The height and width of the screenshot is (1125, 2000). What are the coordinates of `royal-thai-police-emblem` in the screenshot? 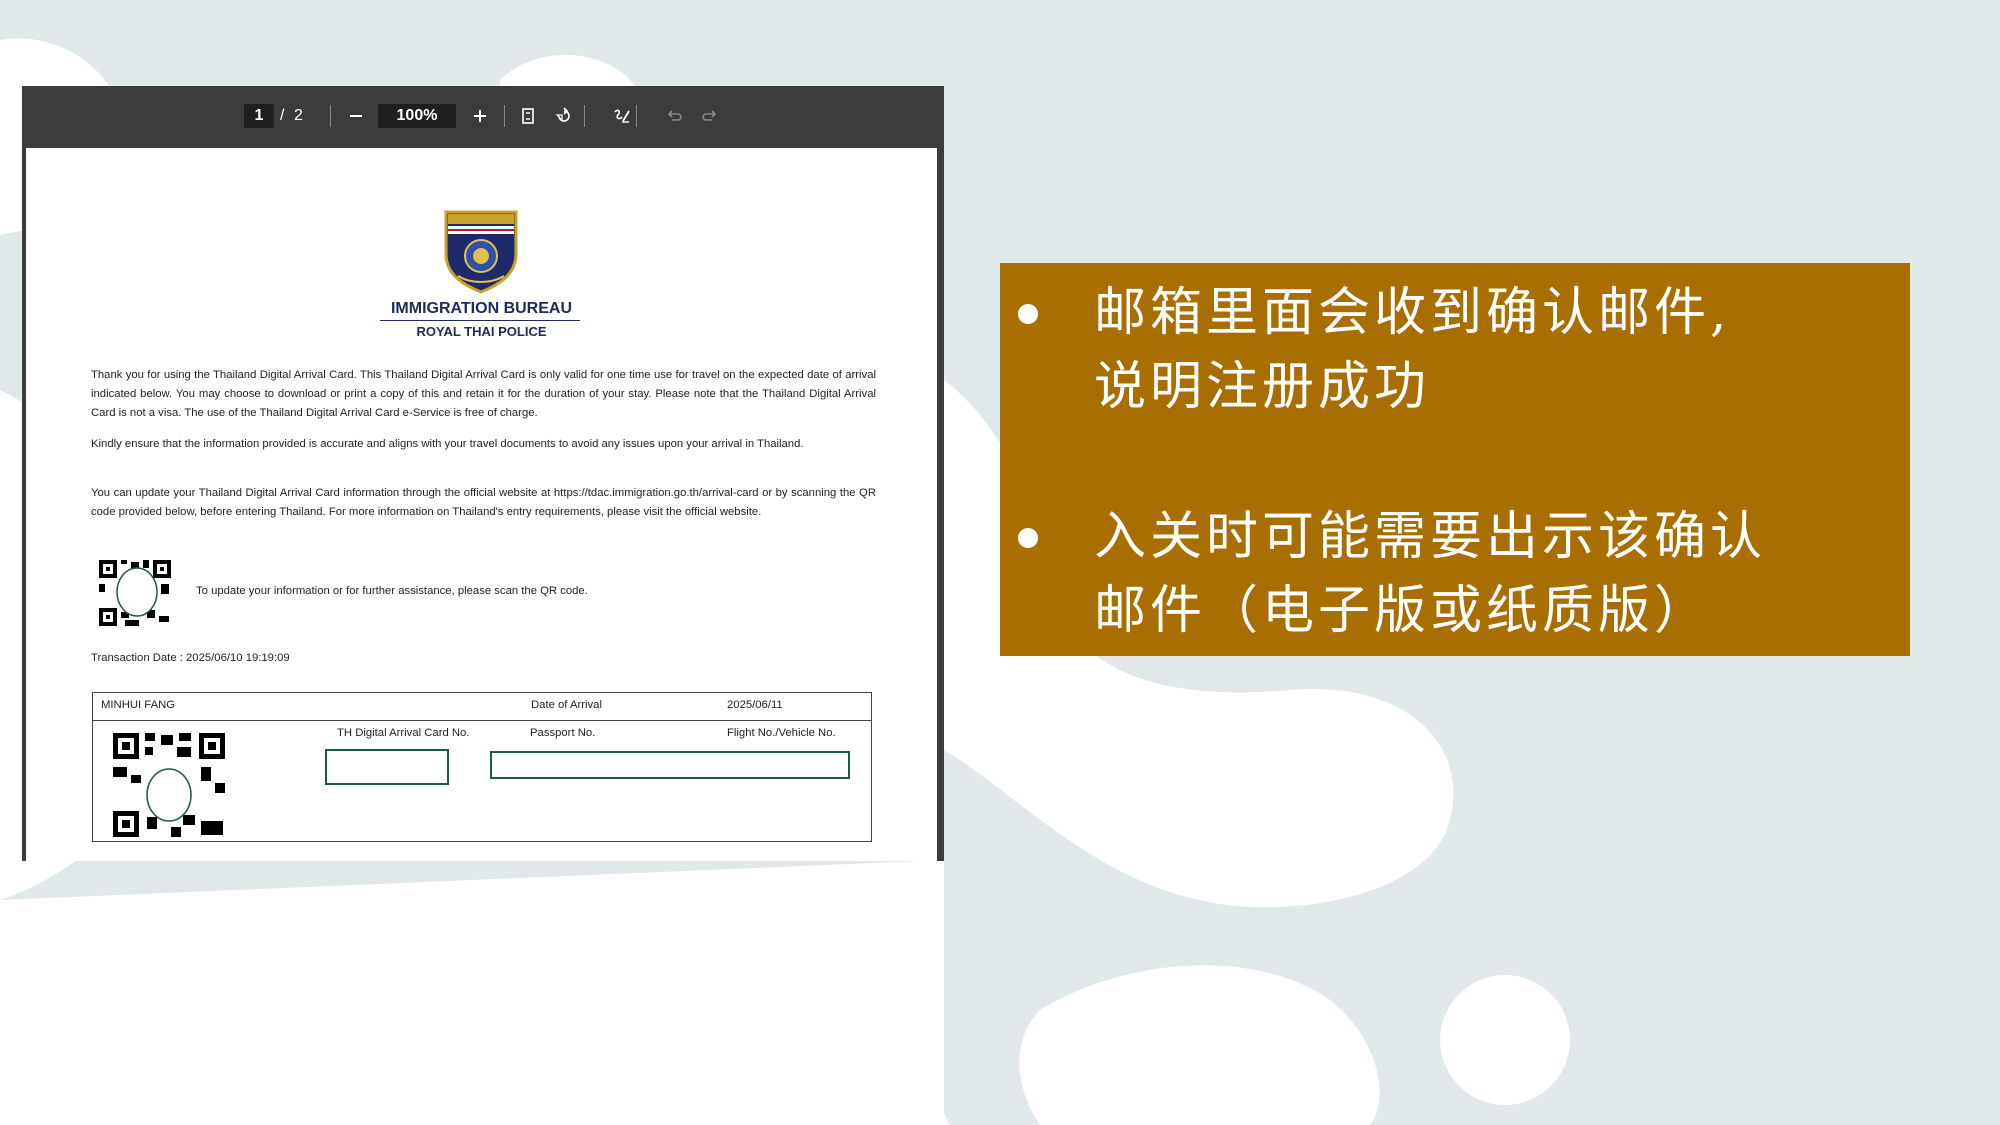 It's located at (481, 252).